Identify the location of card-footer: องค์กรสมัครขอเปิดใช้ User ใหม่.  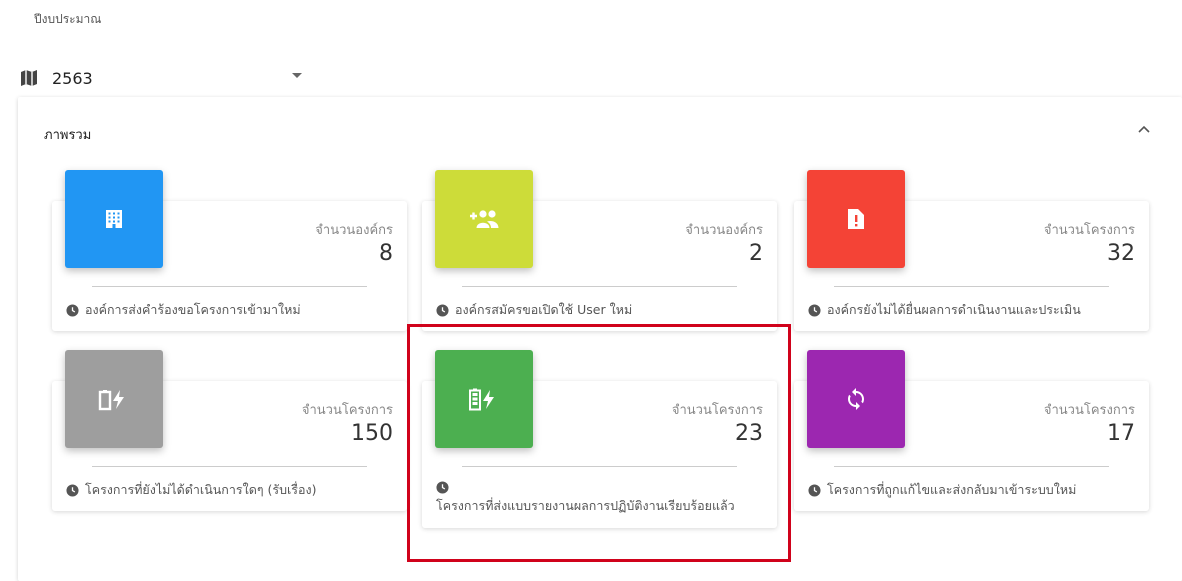
(599, 310).